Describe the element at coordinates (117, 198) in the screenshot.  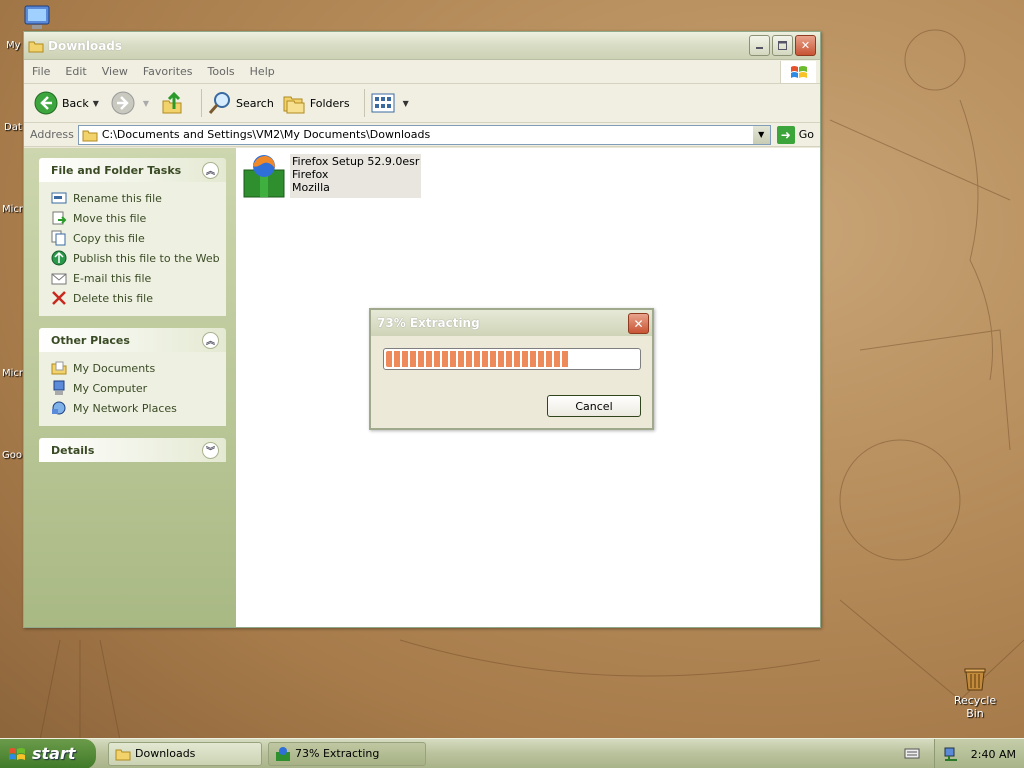
I see `task-label: Rename this file` at that location.